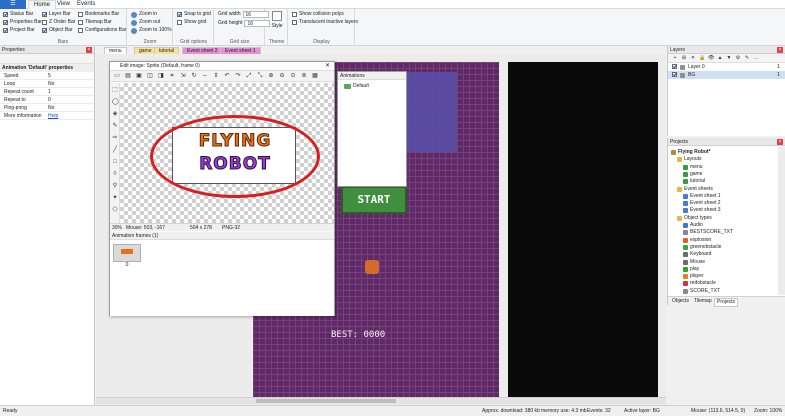  Describe the element at coordinates (127, 253) in the screenshot. I see `frame-thumbnail` at that location.